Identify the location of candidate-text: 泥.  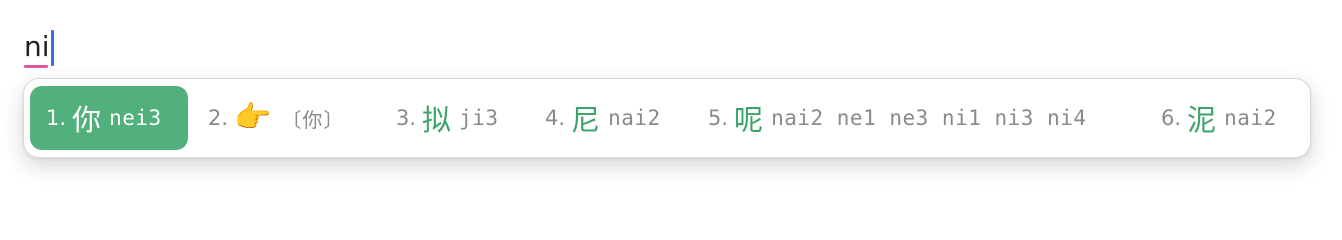
(1202, 120).